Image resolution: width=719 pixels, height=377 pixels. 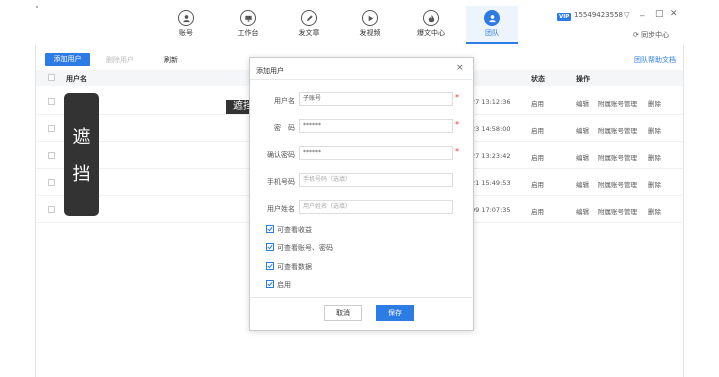 What do you see at coordinates (294, 267) in the screenshot?
I see `view-data-label: 可查看数据` at bounding box center [294, 267].